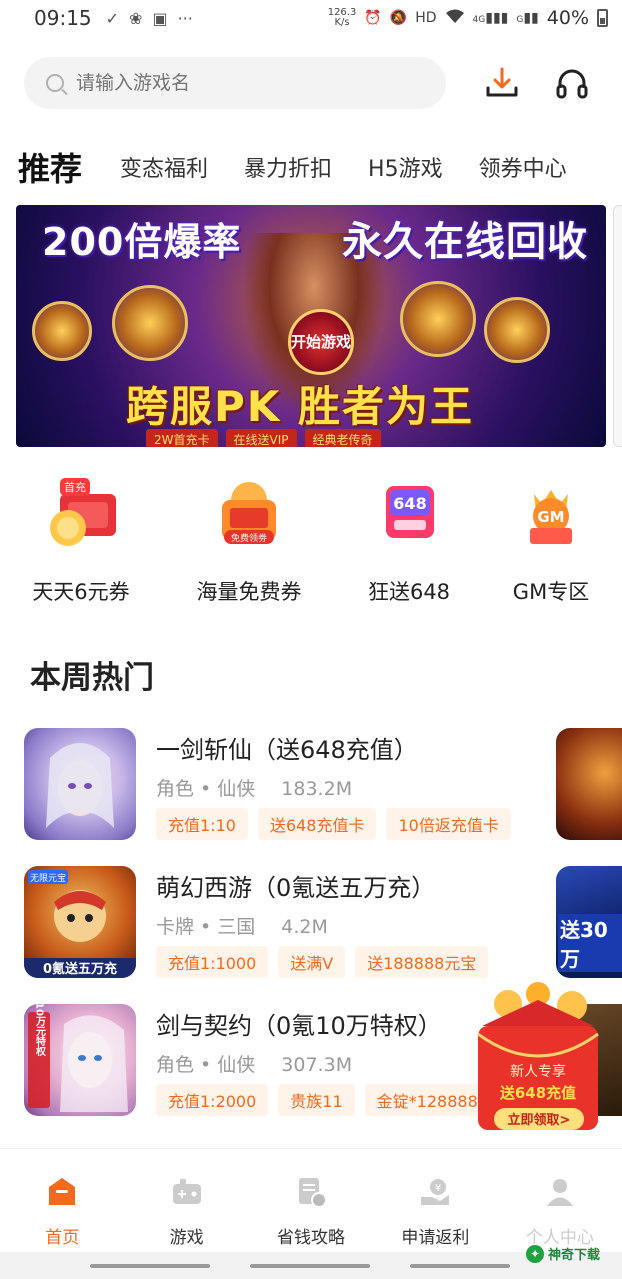  Describe the element at coordinates (342, 438) in the screenshot. I see `banner-strip-item: 经典老传奇` at that location.